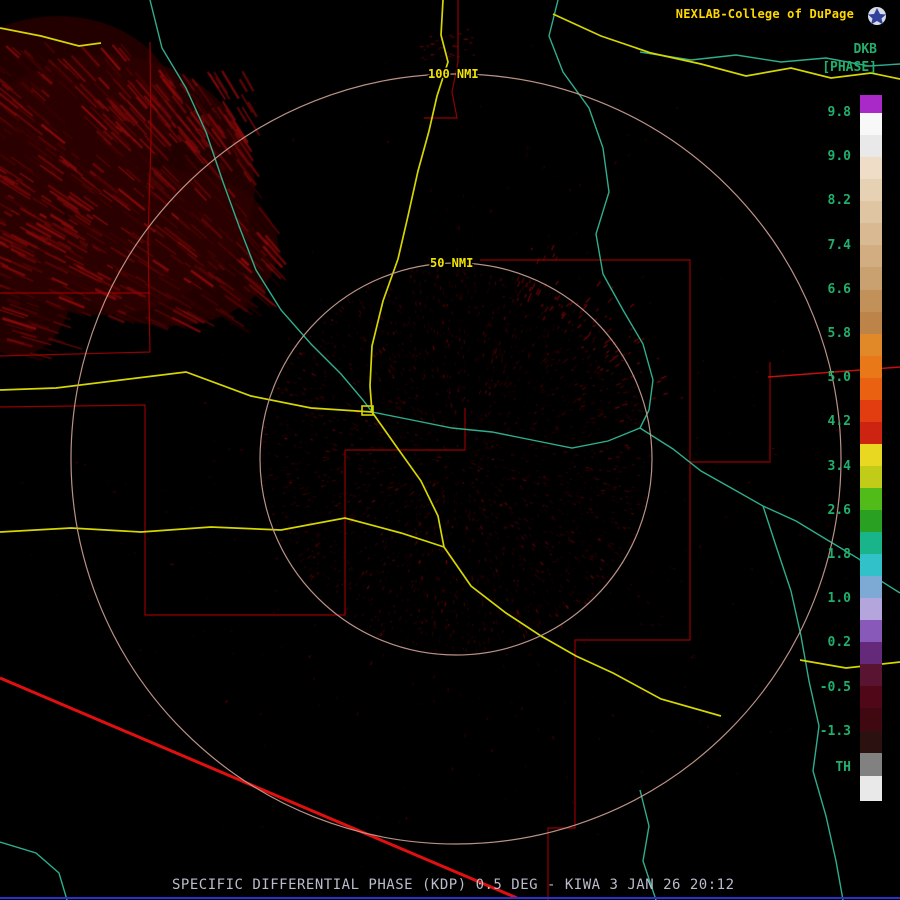 This screenshot has height=900, width=900. Describe the element at coordinates (453, 74) in the screenshot. I see `range-ring-label-100nmi: 100 NMI` at that location.